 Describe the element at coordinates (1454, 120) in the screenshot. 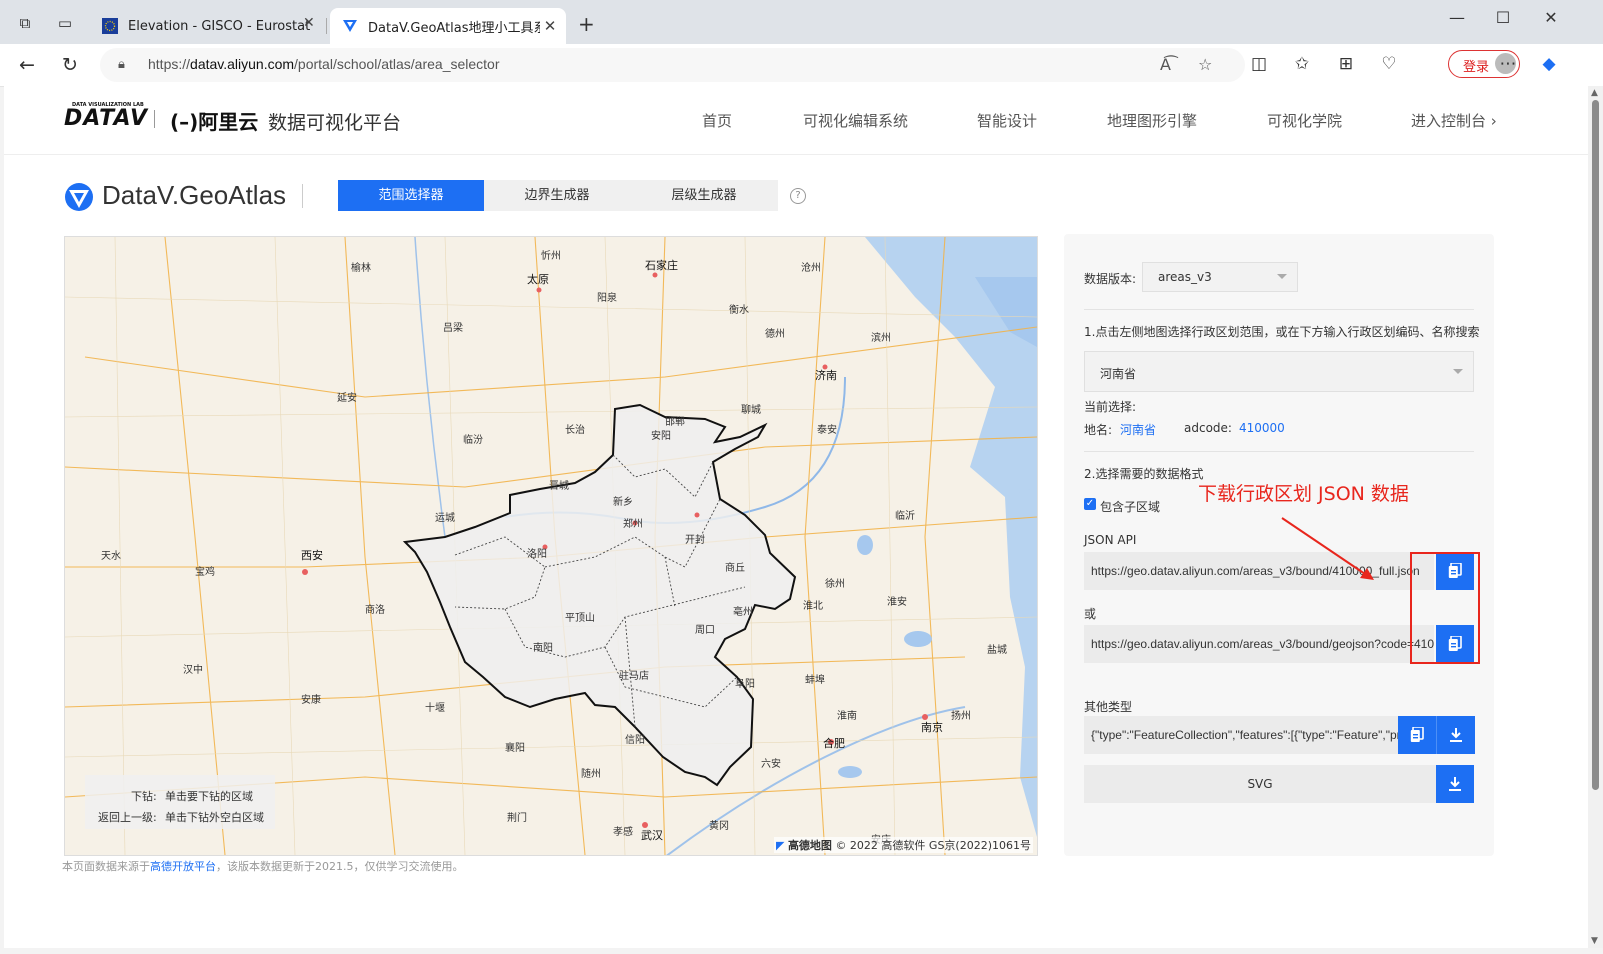

I see `nav-console: 进入控制台 ›` at that location.